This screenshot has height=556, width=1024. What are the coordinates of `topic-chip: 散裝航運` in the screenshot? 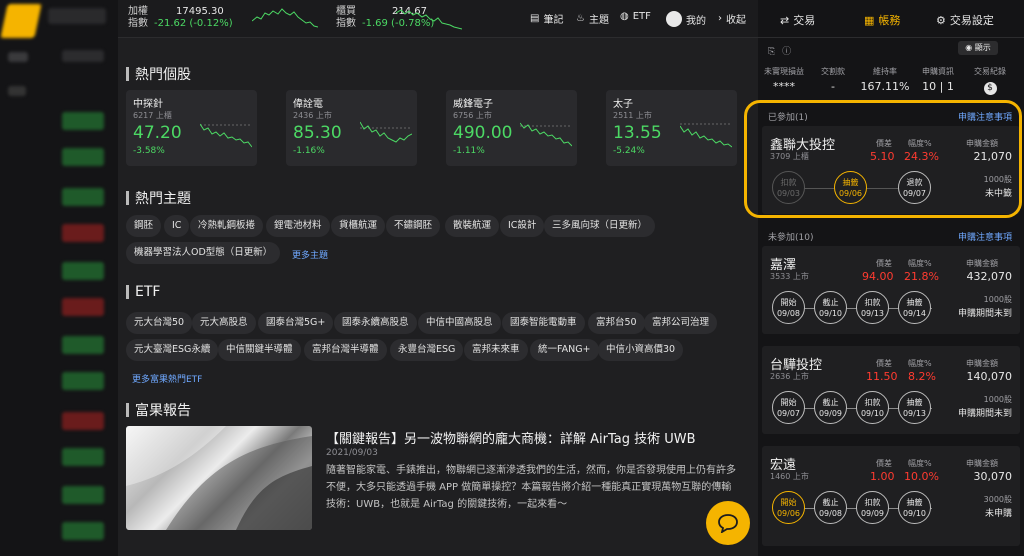 It's located at (472, 226).